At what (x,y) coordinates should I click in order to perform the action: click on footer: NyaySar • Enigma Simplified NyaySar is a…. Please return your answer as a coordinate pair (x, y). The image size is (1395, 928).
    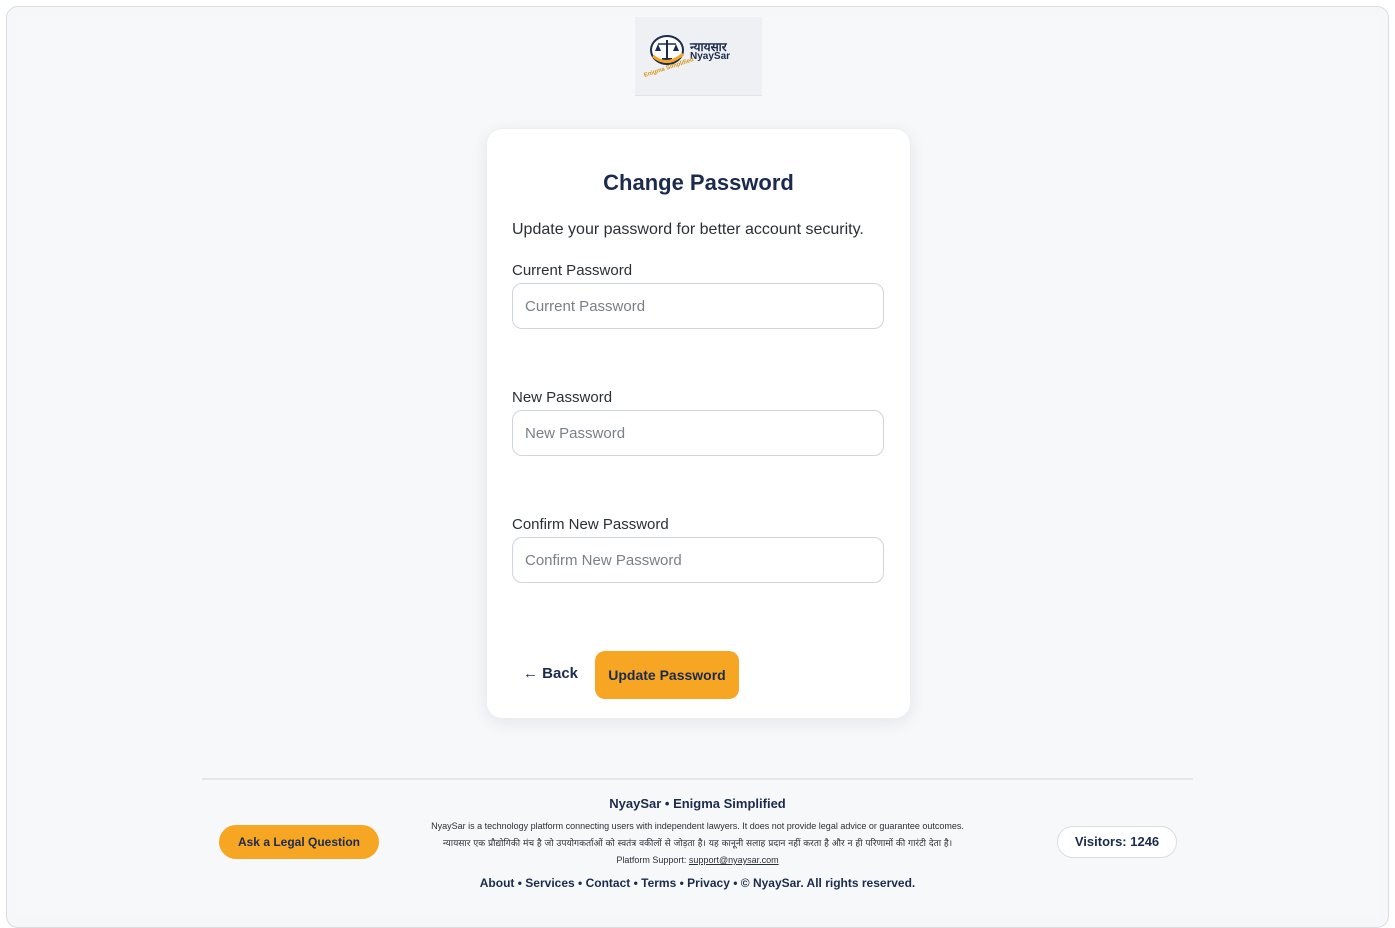
    Looking at the image, I should click on (697, 842).